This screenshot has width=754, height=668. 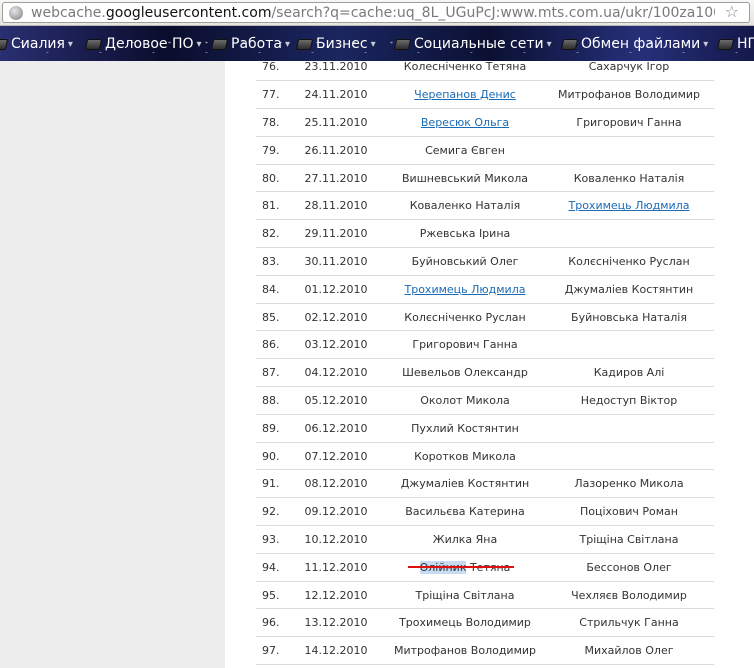 I want to click on person-name: 08.12.2010, so click(x=336, y=484).